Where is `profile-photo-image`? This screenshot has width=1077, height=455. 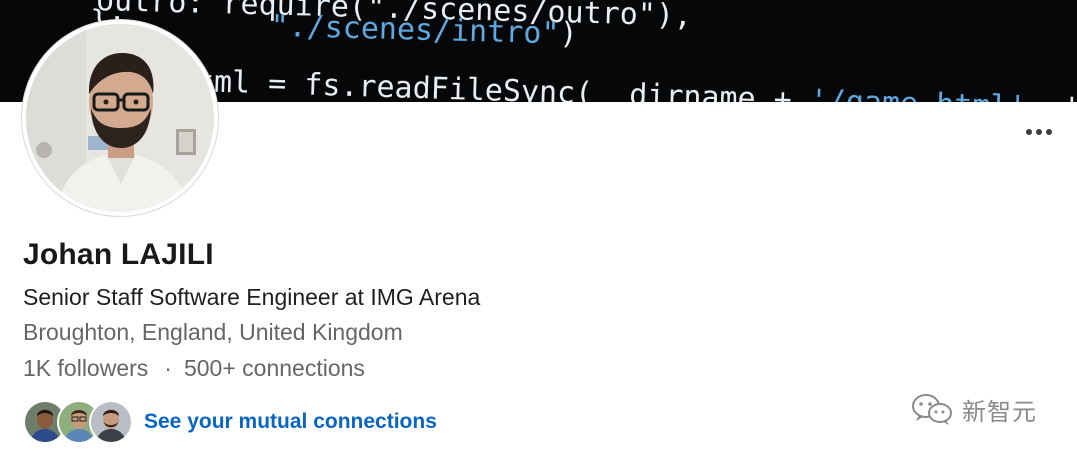
profile-photo-image is located at coordinates (120, 118).